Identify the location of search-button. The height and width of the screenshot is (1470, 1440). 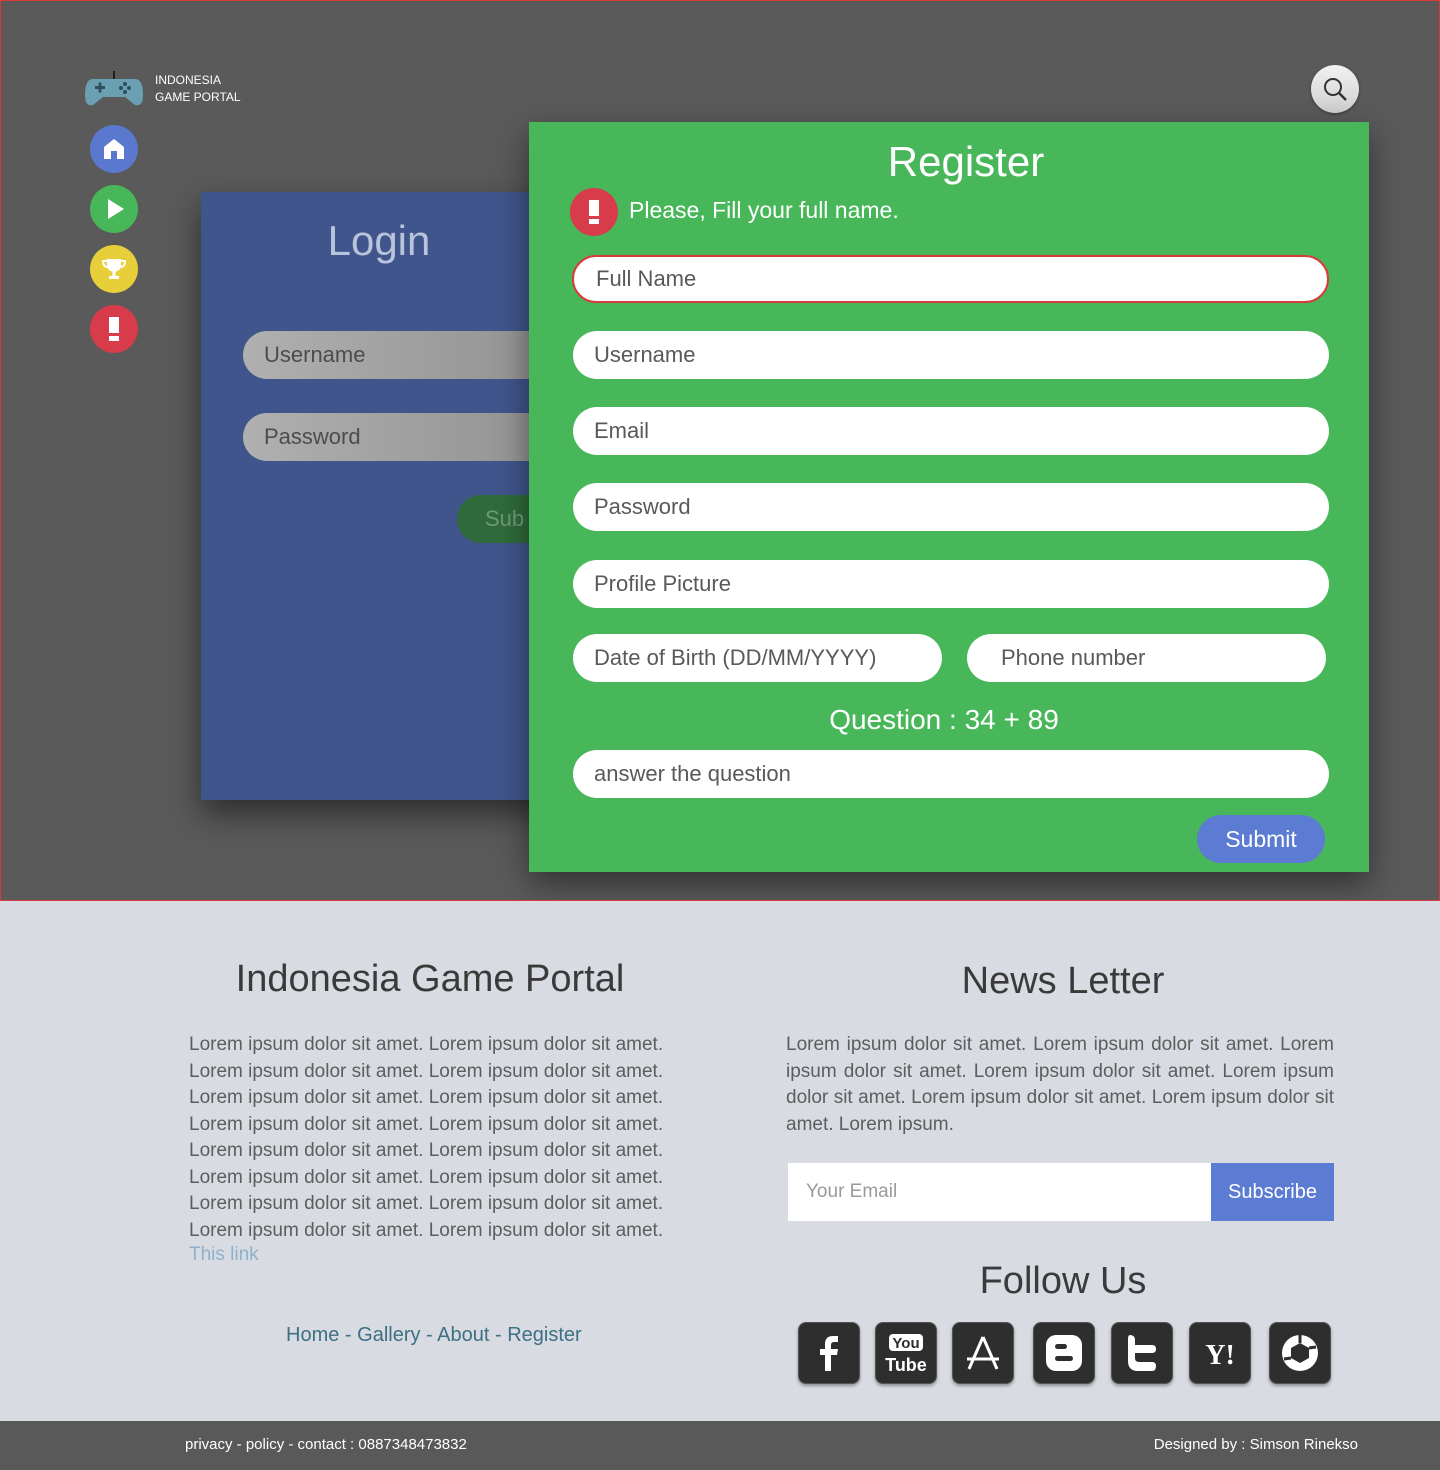
(1335, 89).